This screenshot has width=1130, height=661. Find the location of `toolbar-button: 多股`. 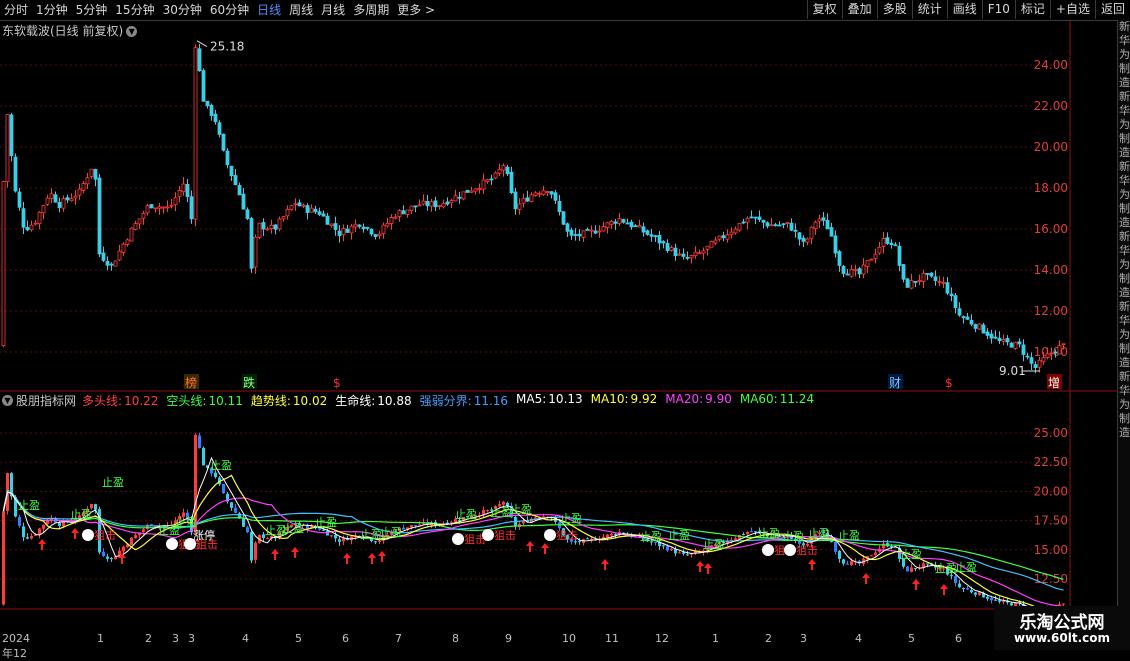

toolbar-button: 多股 is located at coordinates (894, 9).